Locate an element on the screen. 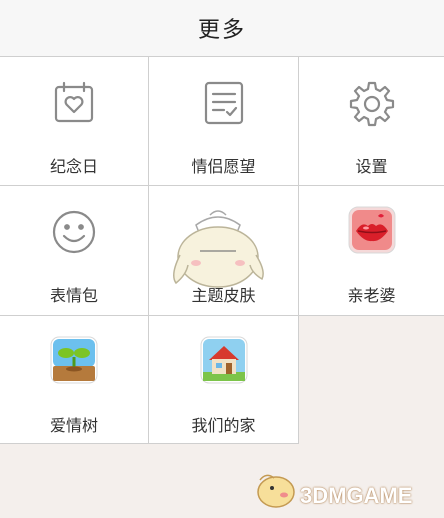  grid-item-label: 情侣愿望 is located at coordinates (223, 166).